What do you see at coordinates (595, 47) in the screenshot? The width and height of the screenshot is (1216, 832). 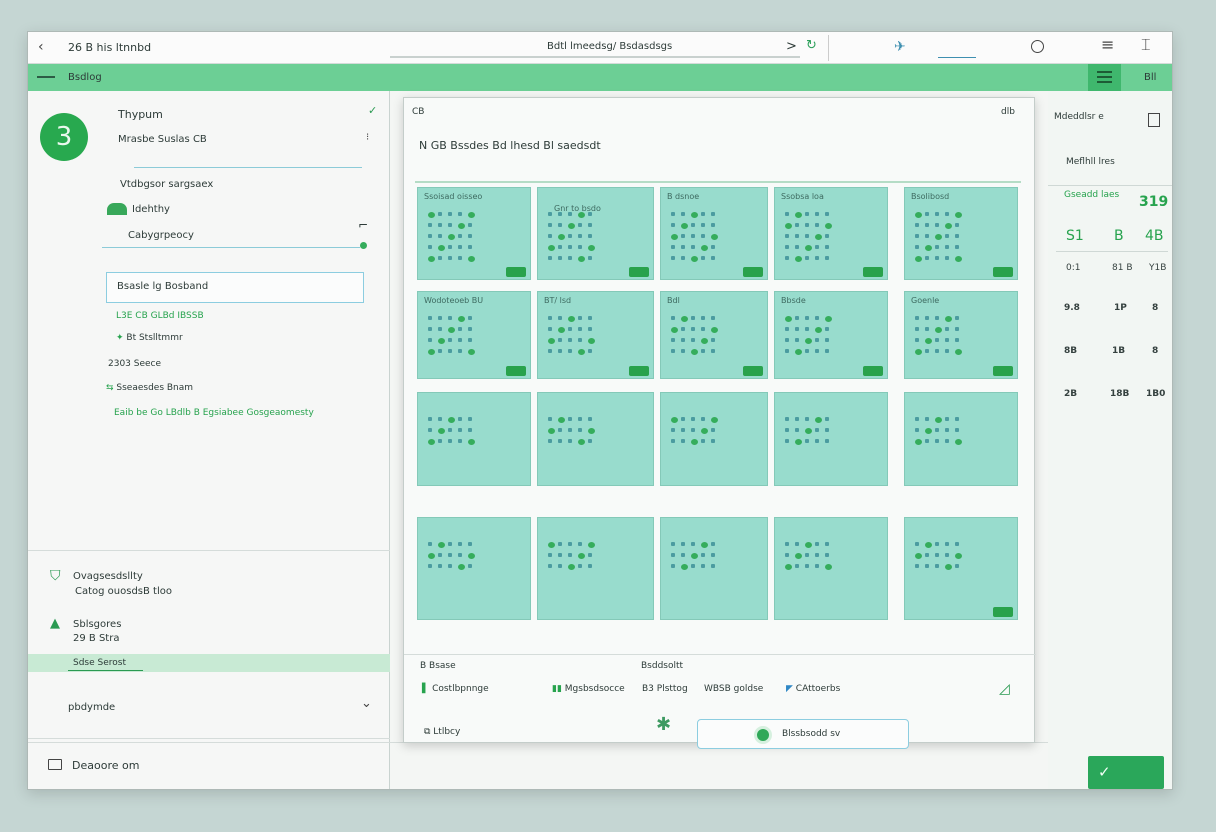 I see `address-bar: Bdtl lmeedsg/ Bsdasdsgs >` at bounding box center [595, 47].